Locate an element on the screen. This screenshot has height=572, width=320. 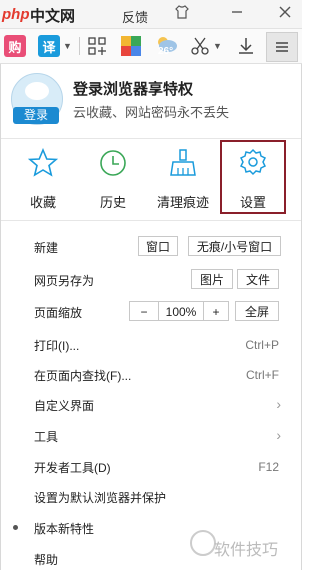
menu-item-default-browser: 设置为默认浏览器并保护 is located at coordinates (151, 497).